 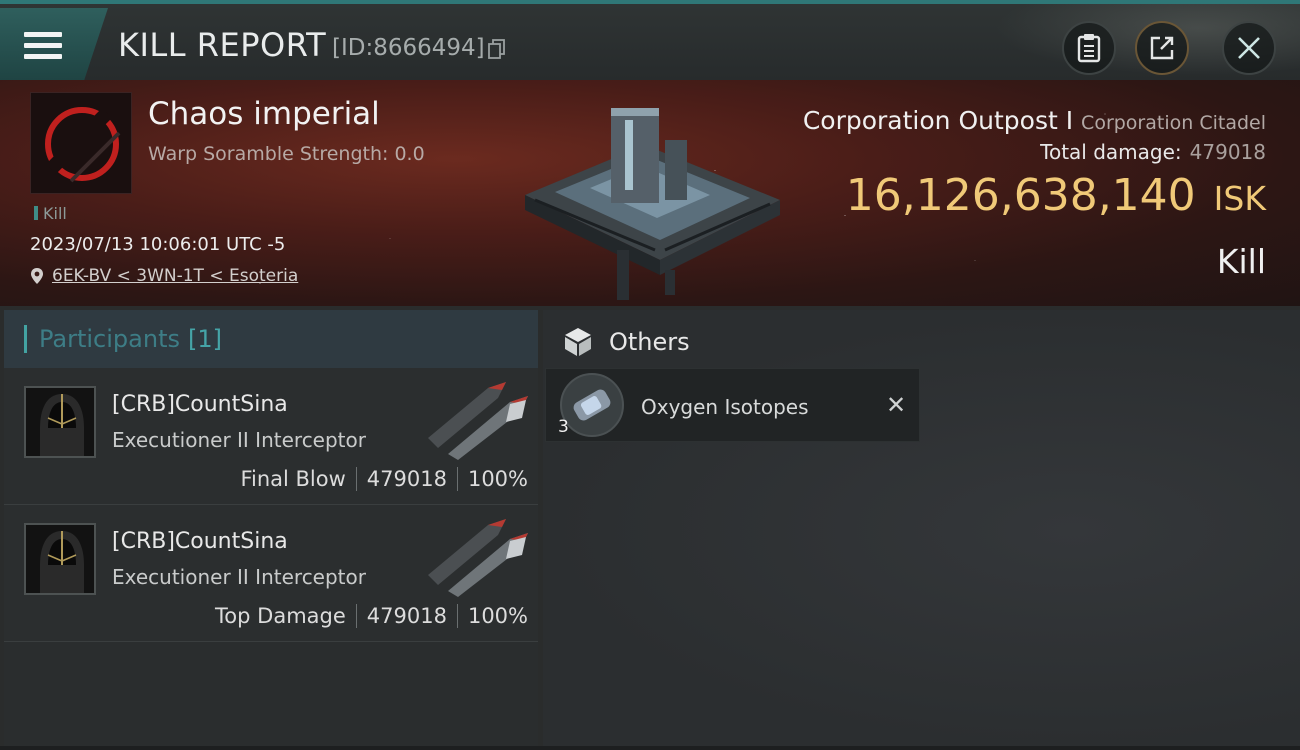 What do you see at coordinates (725, 407) in the screenshot?
I see `item-name: Oxygen Isotopes` at bounding box center [725, 407].